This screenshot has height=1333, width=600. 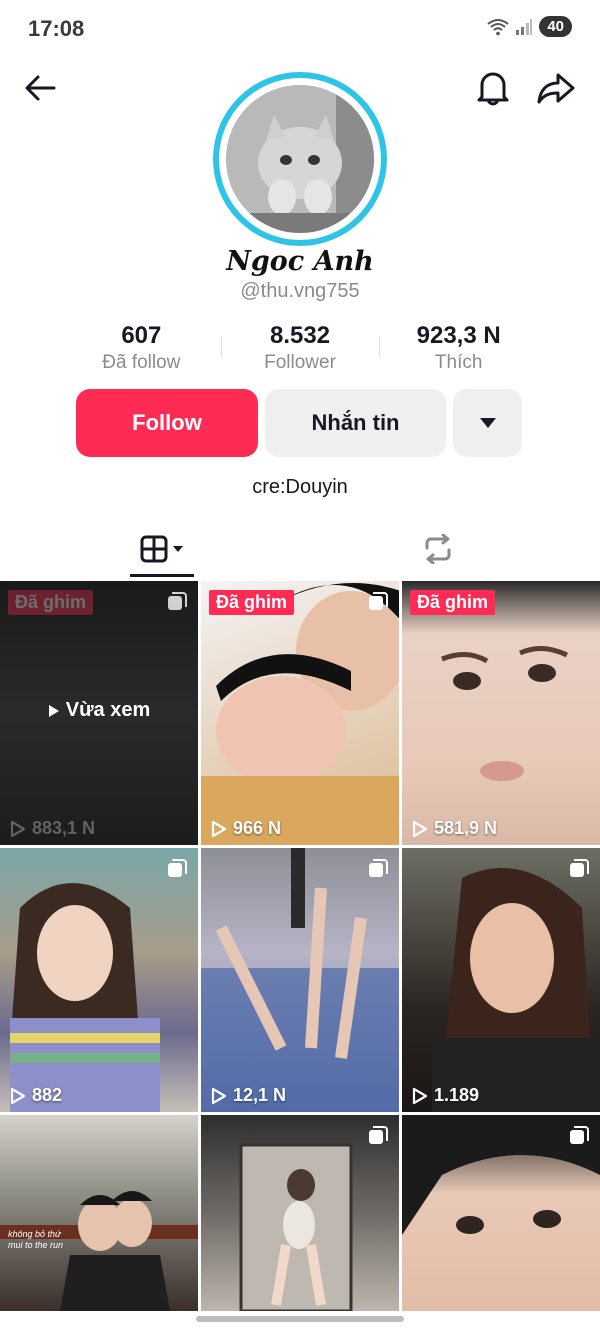 What do you see at coordinates (458, 362) in the screenshot?
I see `likes-label: Thích` at bounding box center [458, 362].